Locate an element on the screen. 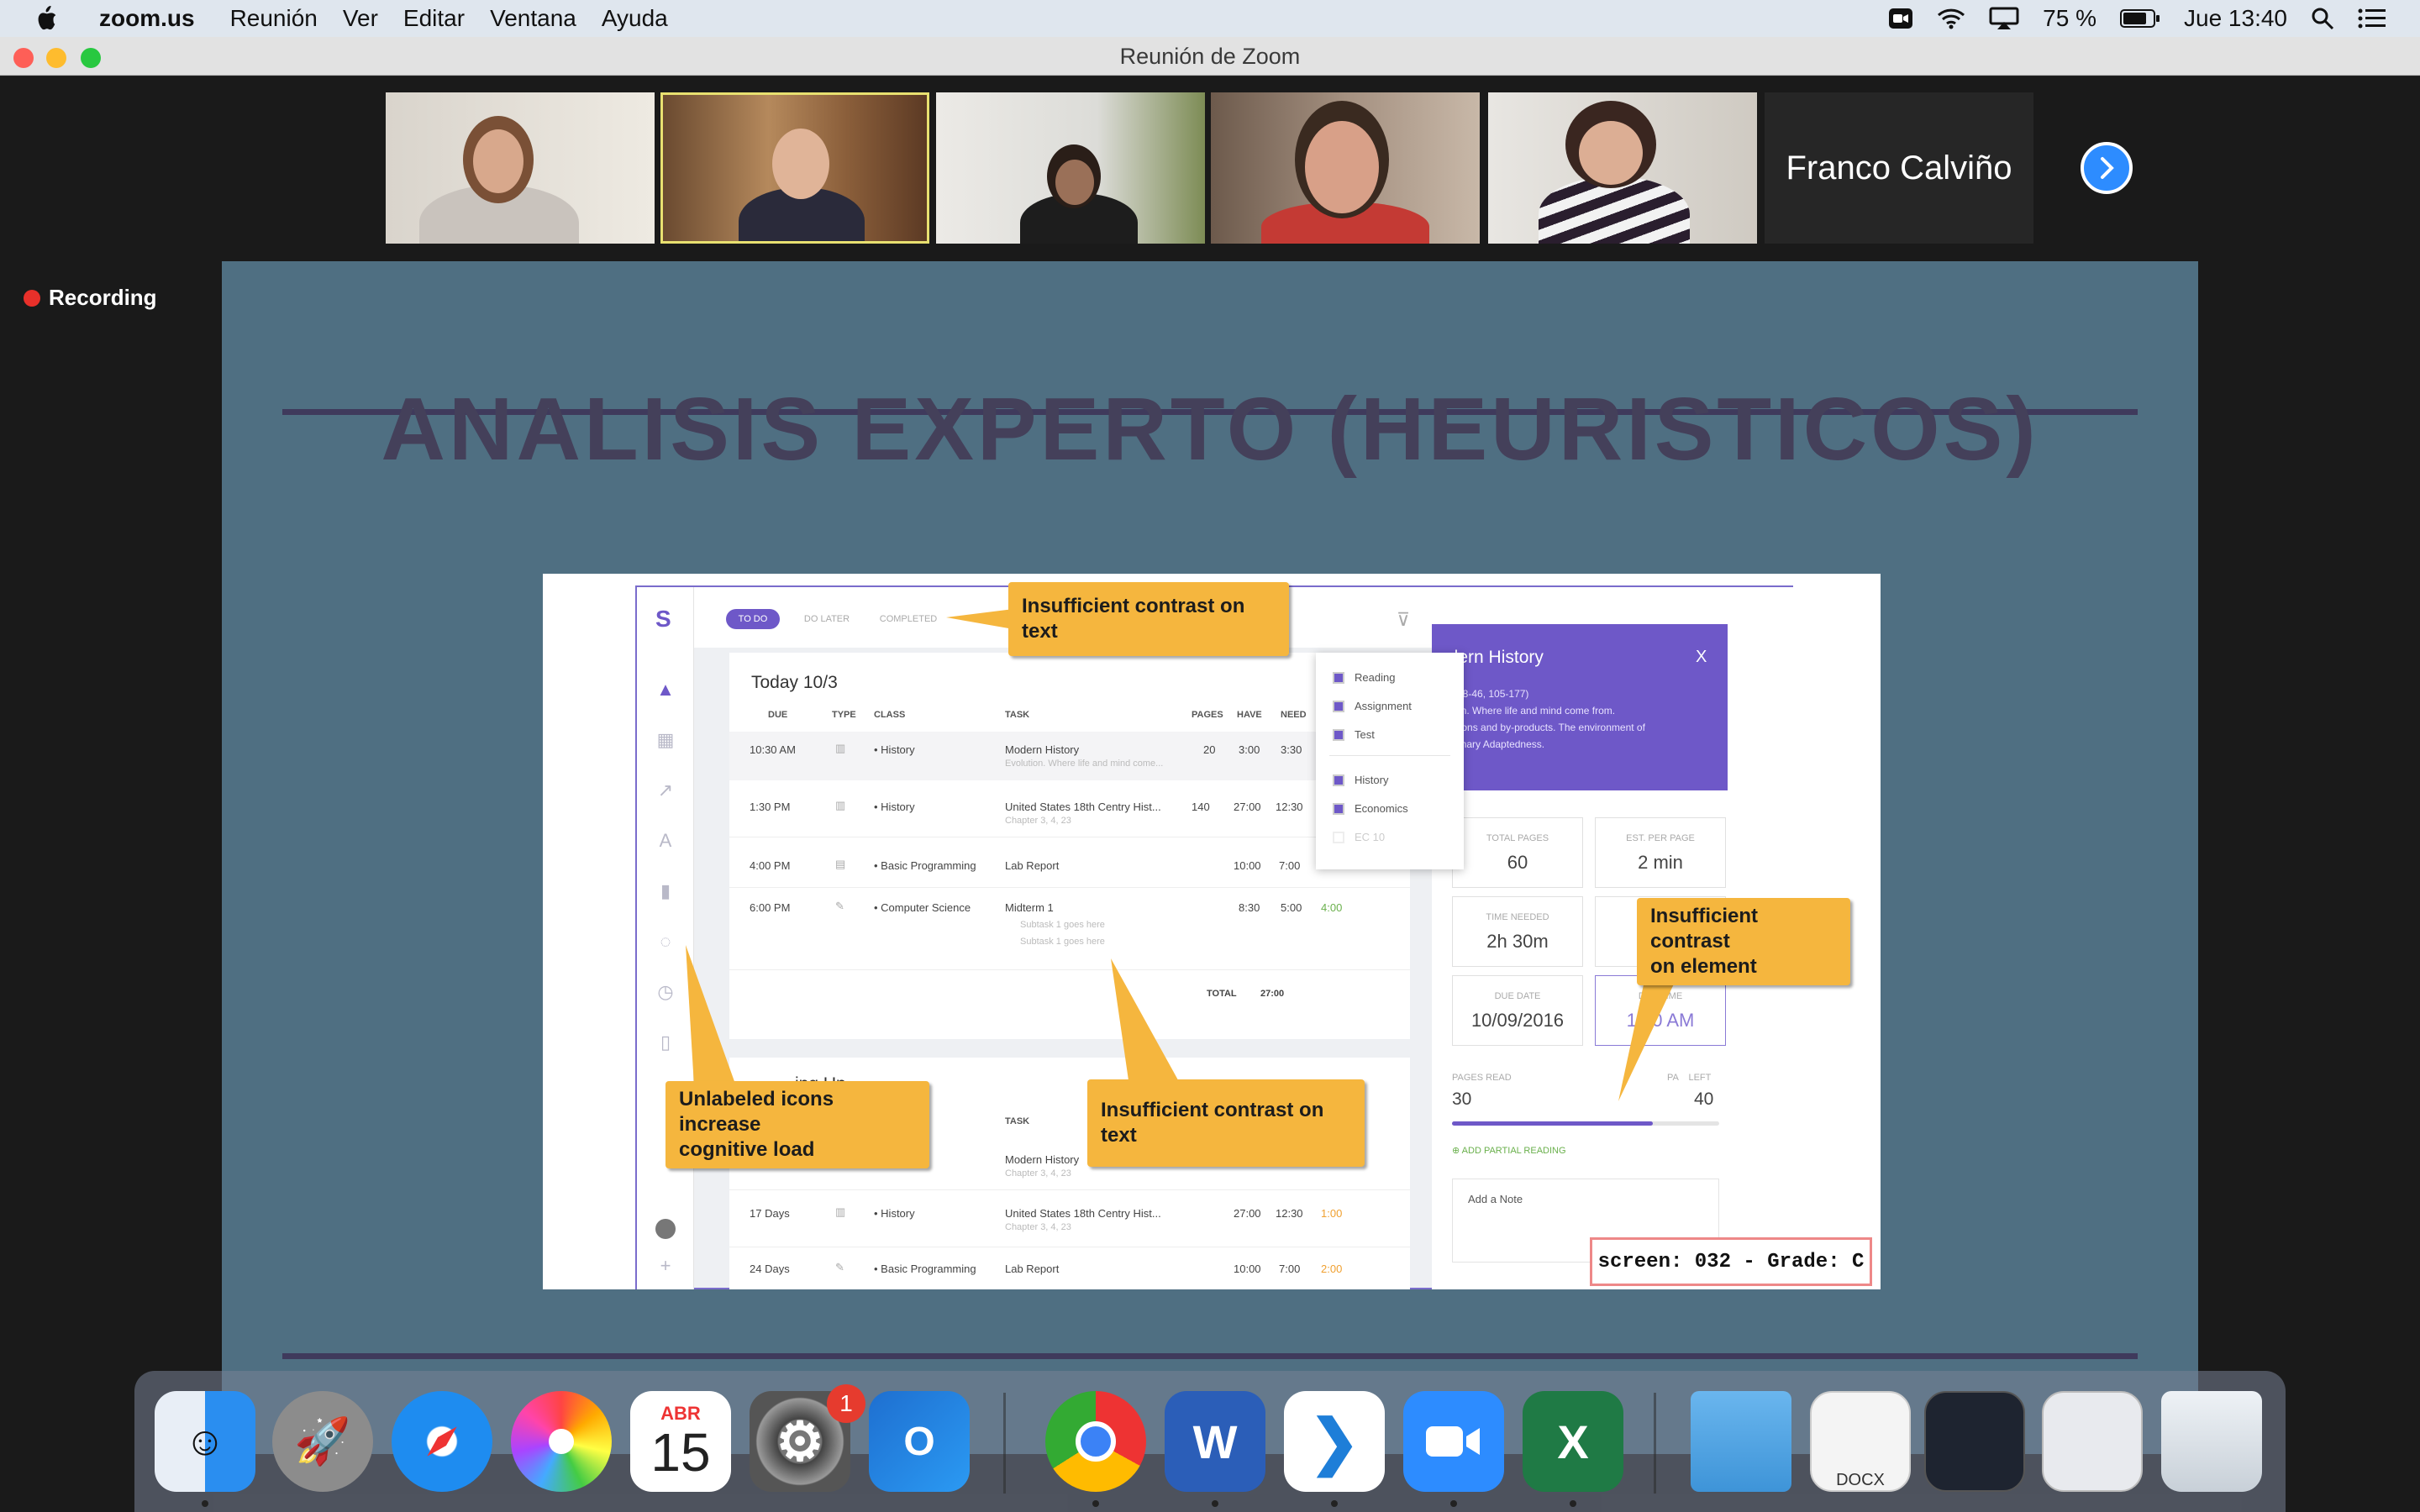  photos-icon is located at coordinates (561, 1441).